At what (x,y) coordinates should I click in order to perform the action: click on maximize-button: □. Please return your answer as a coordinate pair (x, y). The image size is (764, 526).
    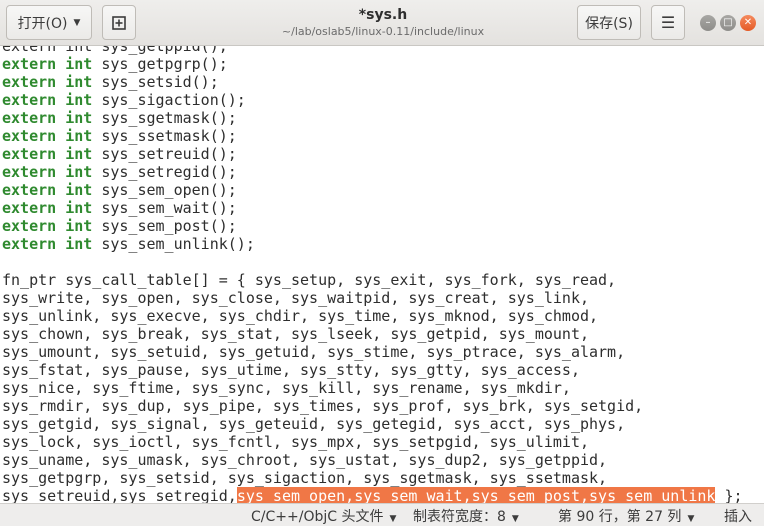
    Looking at the image, I should click on (728, 23).